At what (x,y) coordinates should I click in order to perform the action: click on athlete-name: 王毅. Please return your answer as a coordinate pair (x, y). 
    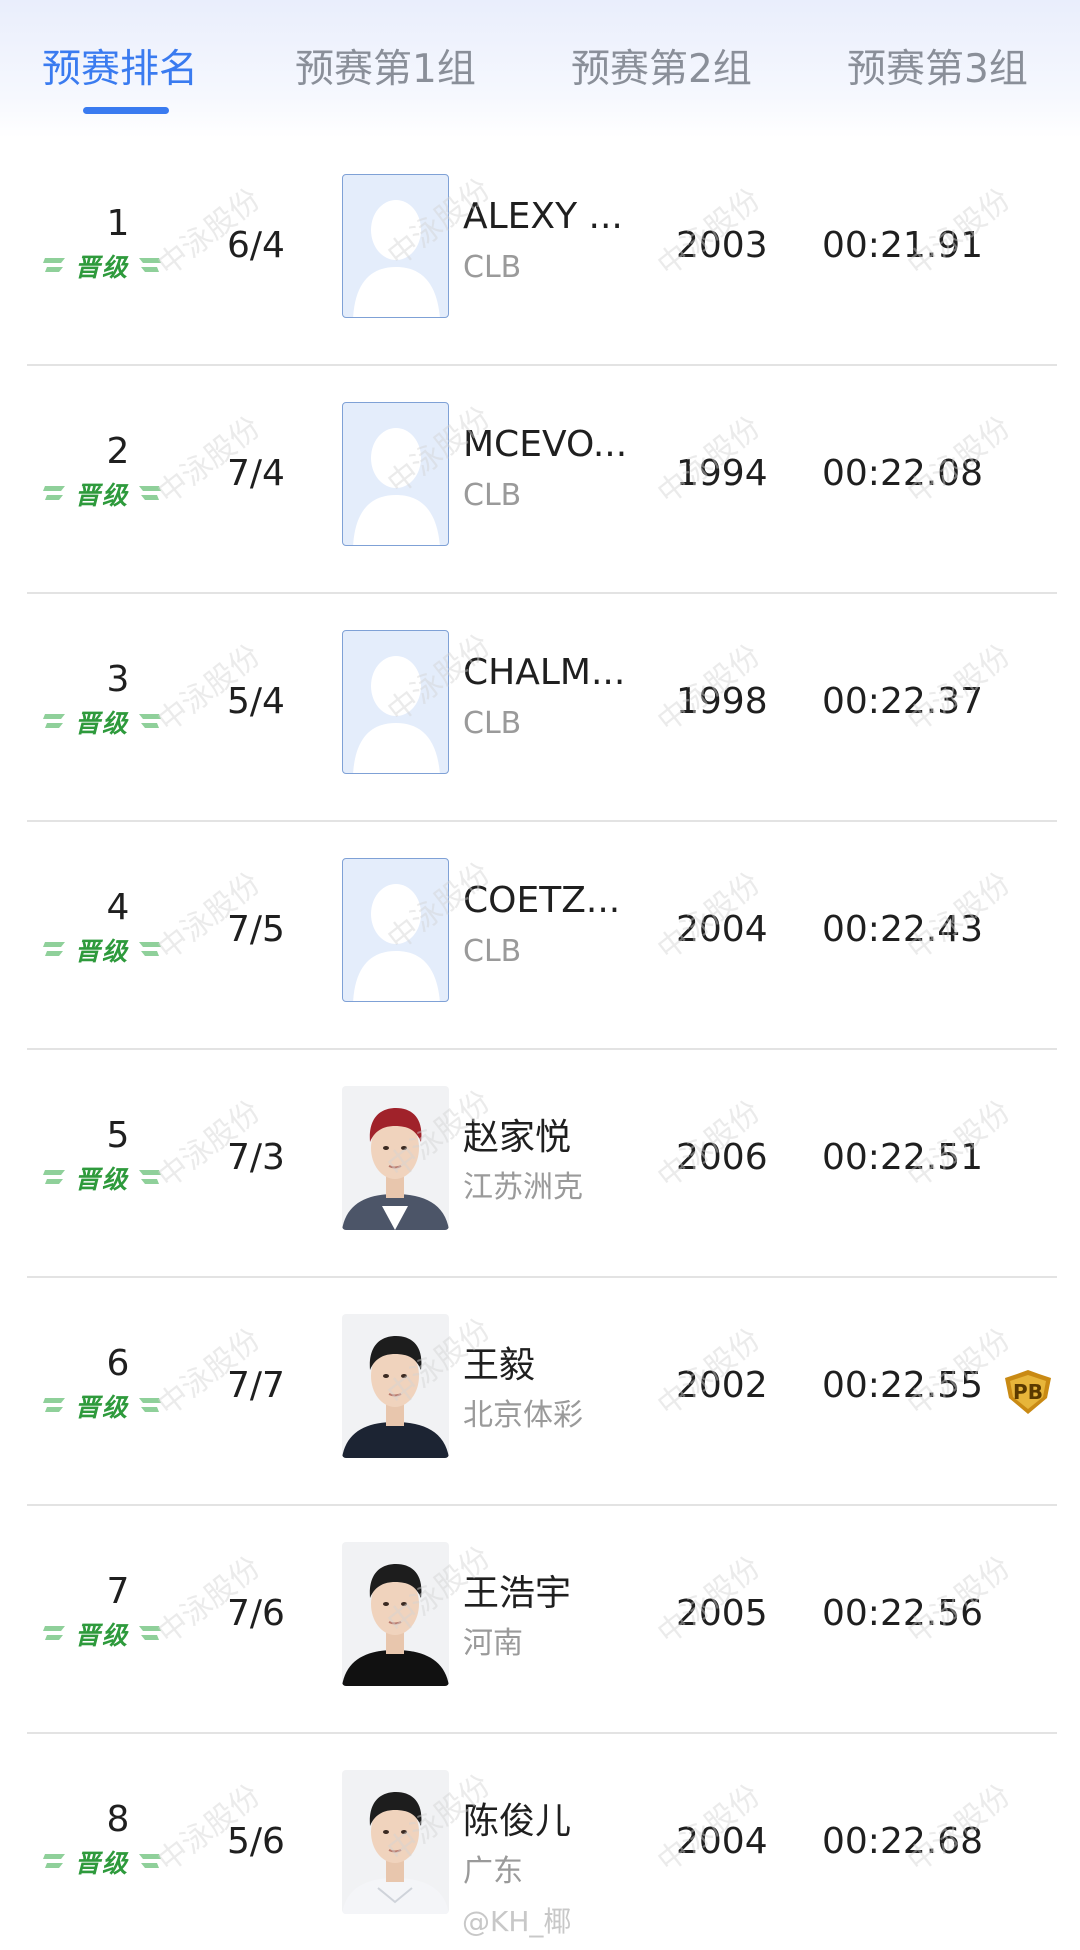
    Looking at the image, I should click on (550, 1362).